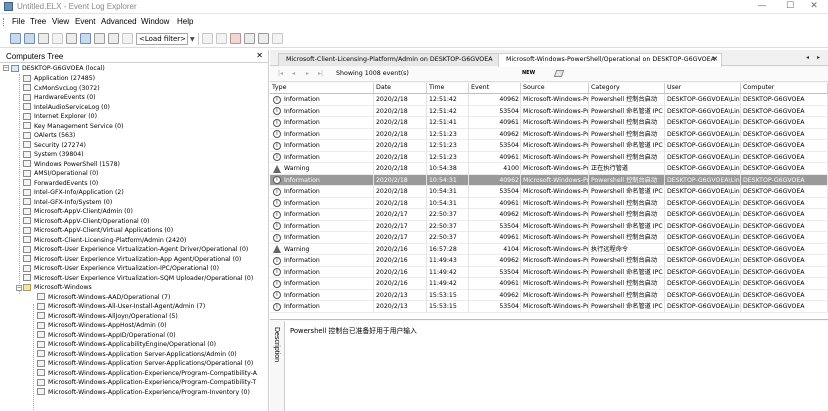  I want to click on open-log-icon, so click(29, 38).